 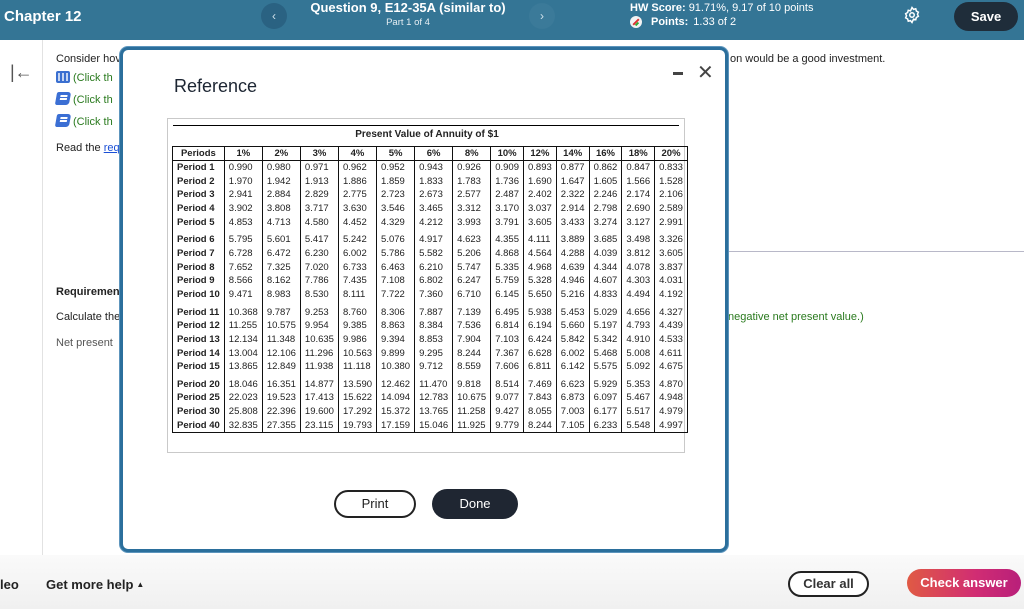 I want to click on table-cell: 0.990, so click(x=243, y=167).